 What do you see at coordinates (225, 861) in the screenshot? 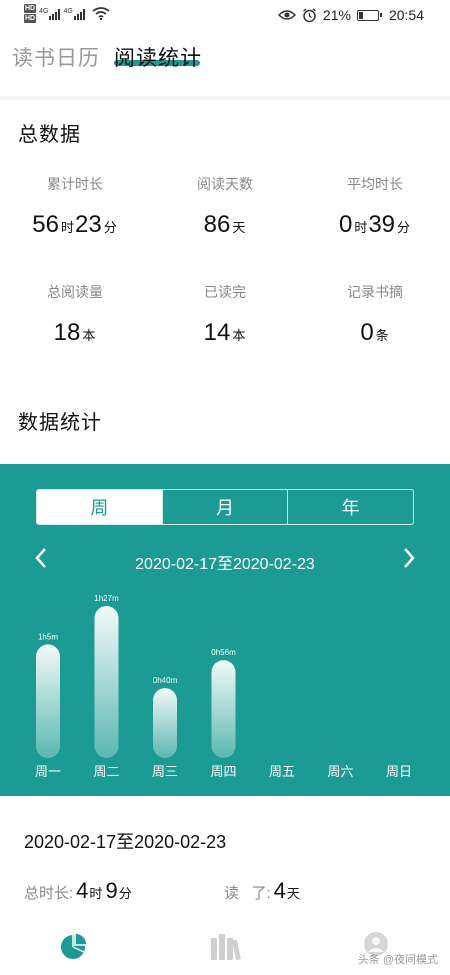
I see `weekly-summary: 2020-02-17至2020-02-23 总时长: 4时 9分 读 了: 4天` at bounding box center [225, 861].